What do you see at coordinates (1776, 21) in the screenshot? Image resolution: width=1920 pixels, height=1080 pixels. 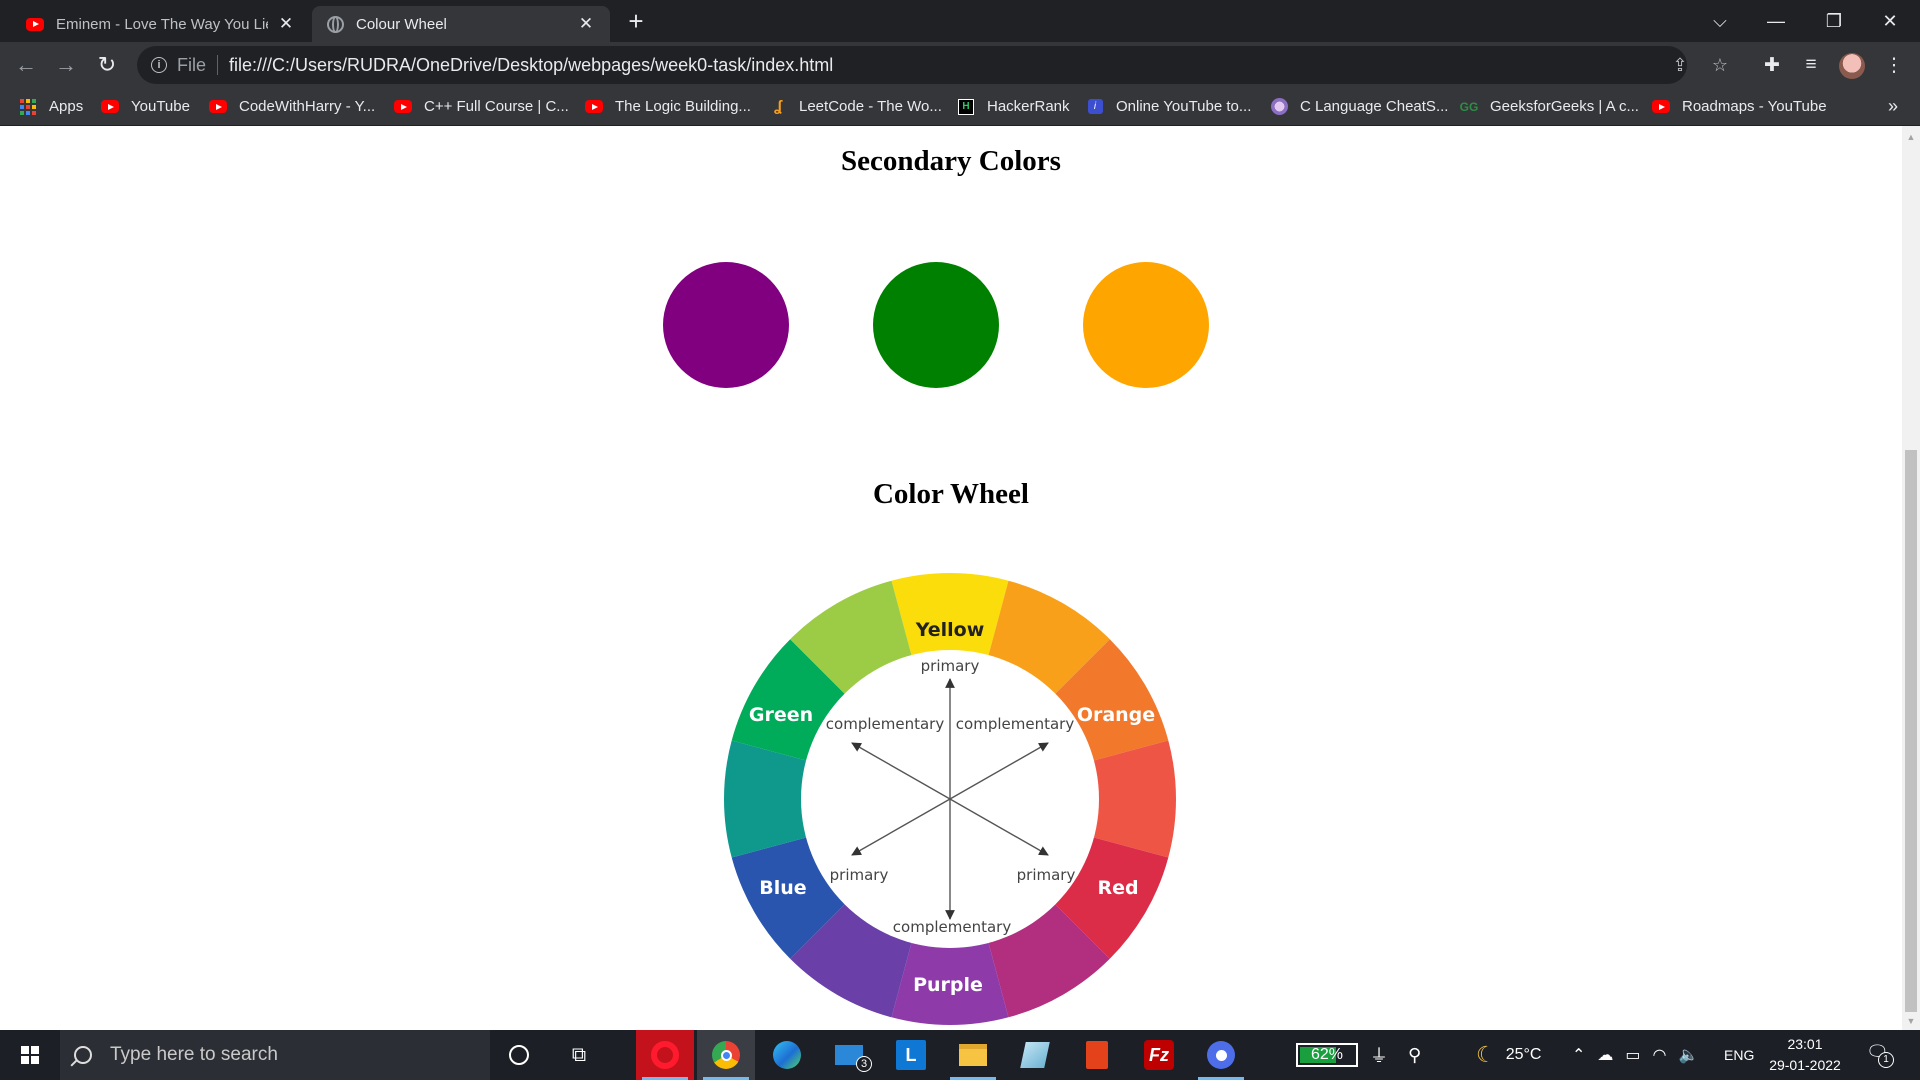 I see `minimize-button: —` at bounding box center [1776, 21].